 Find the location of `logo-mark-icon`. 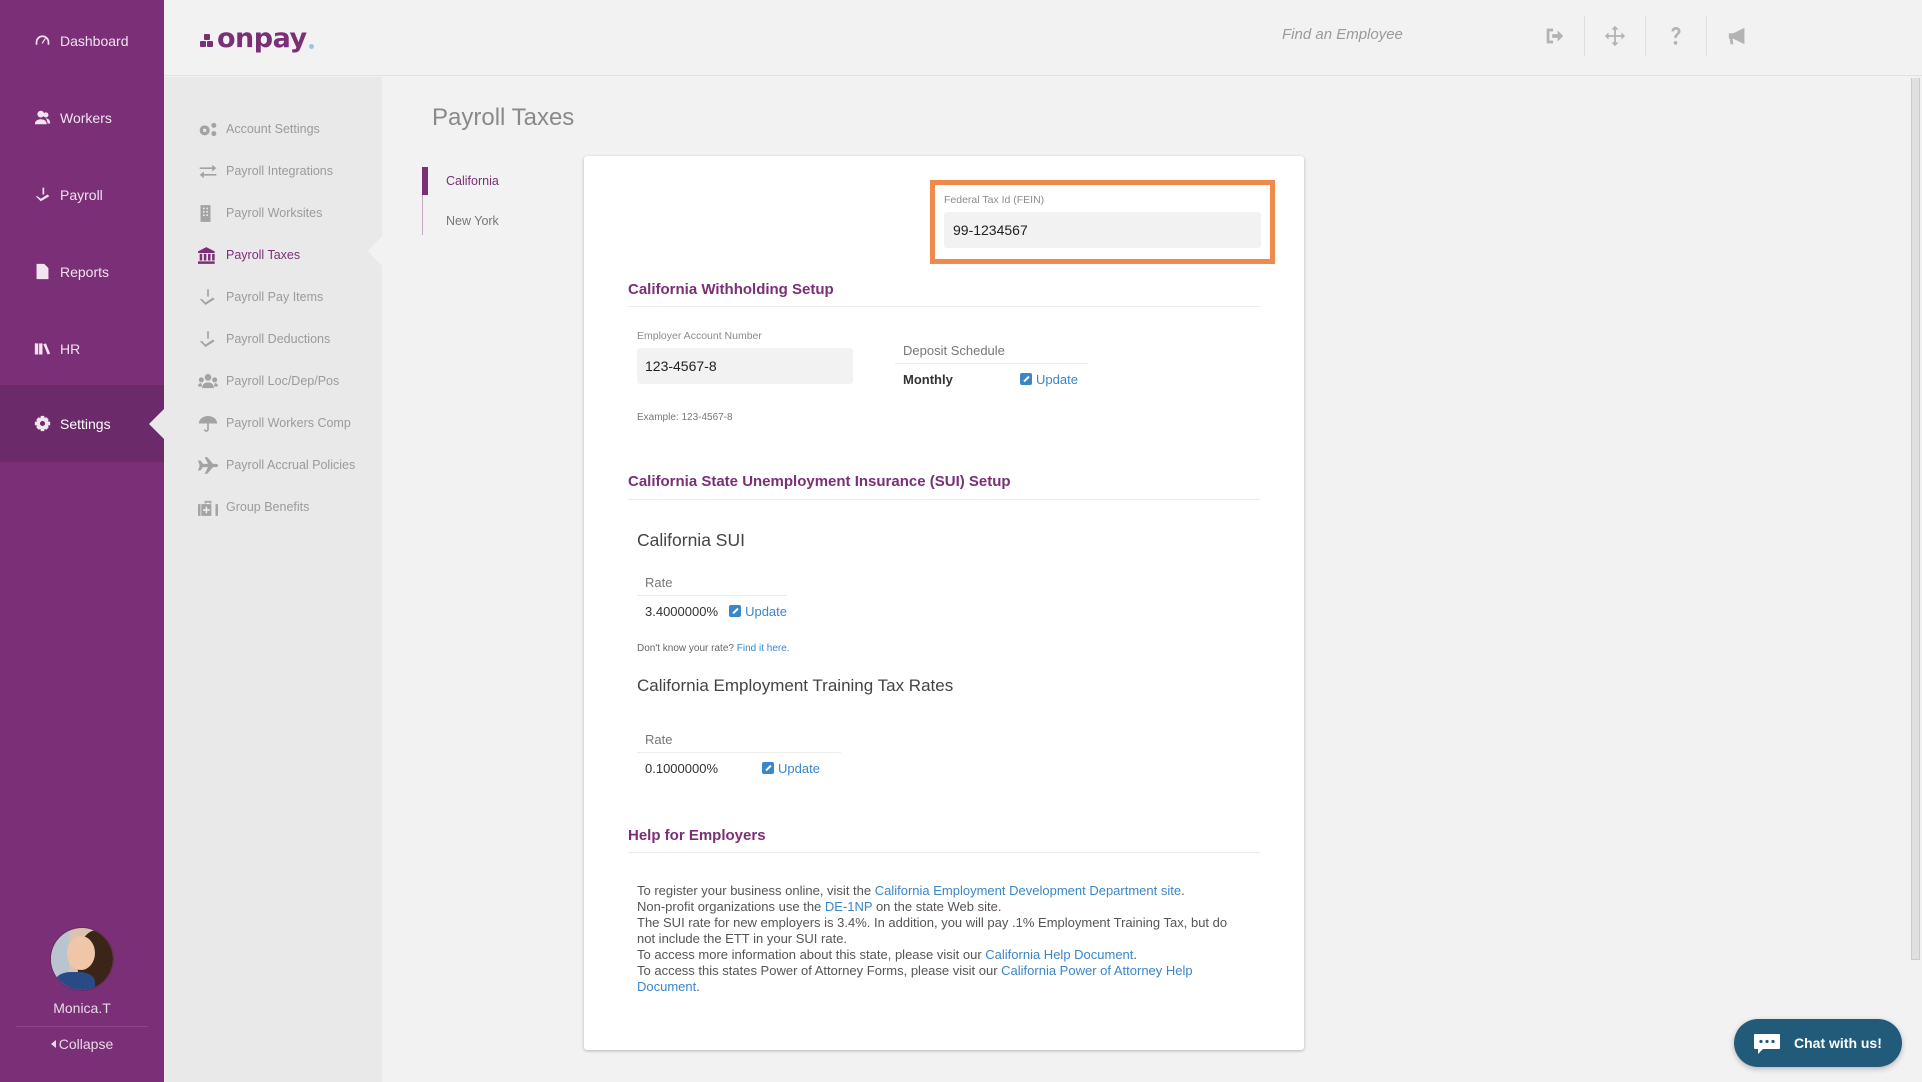

logo-mark-icon is located at coordinates (207, 41).